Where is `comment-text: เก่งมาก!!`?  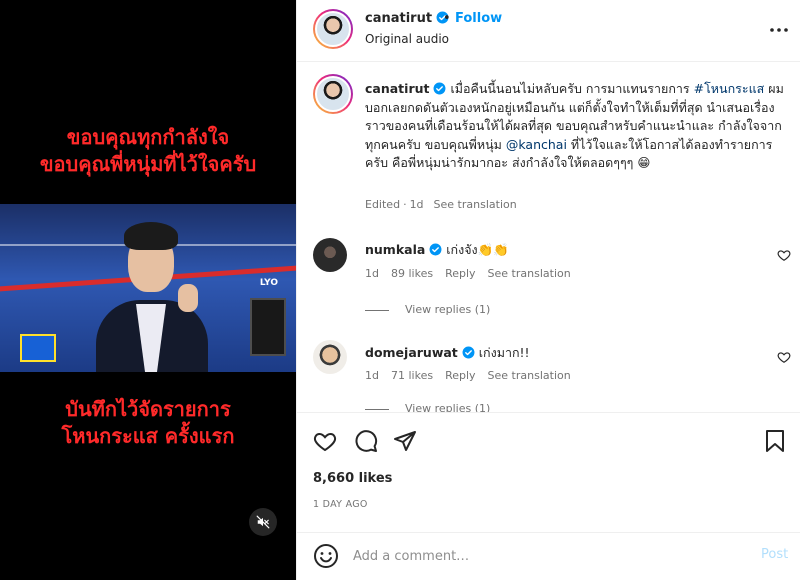
comment-text: เก่งมาก!! is located at coordinates (504, 352).